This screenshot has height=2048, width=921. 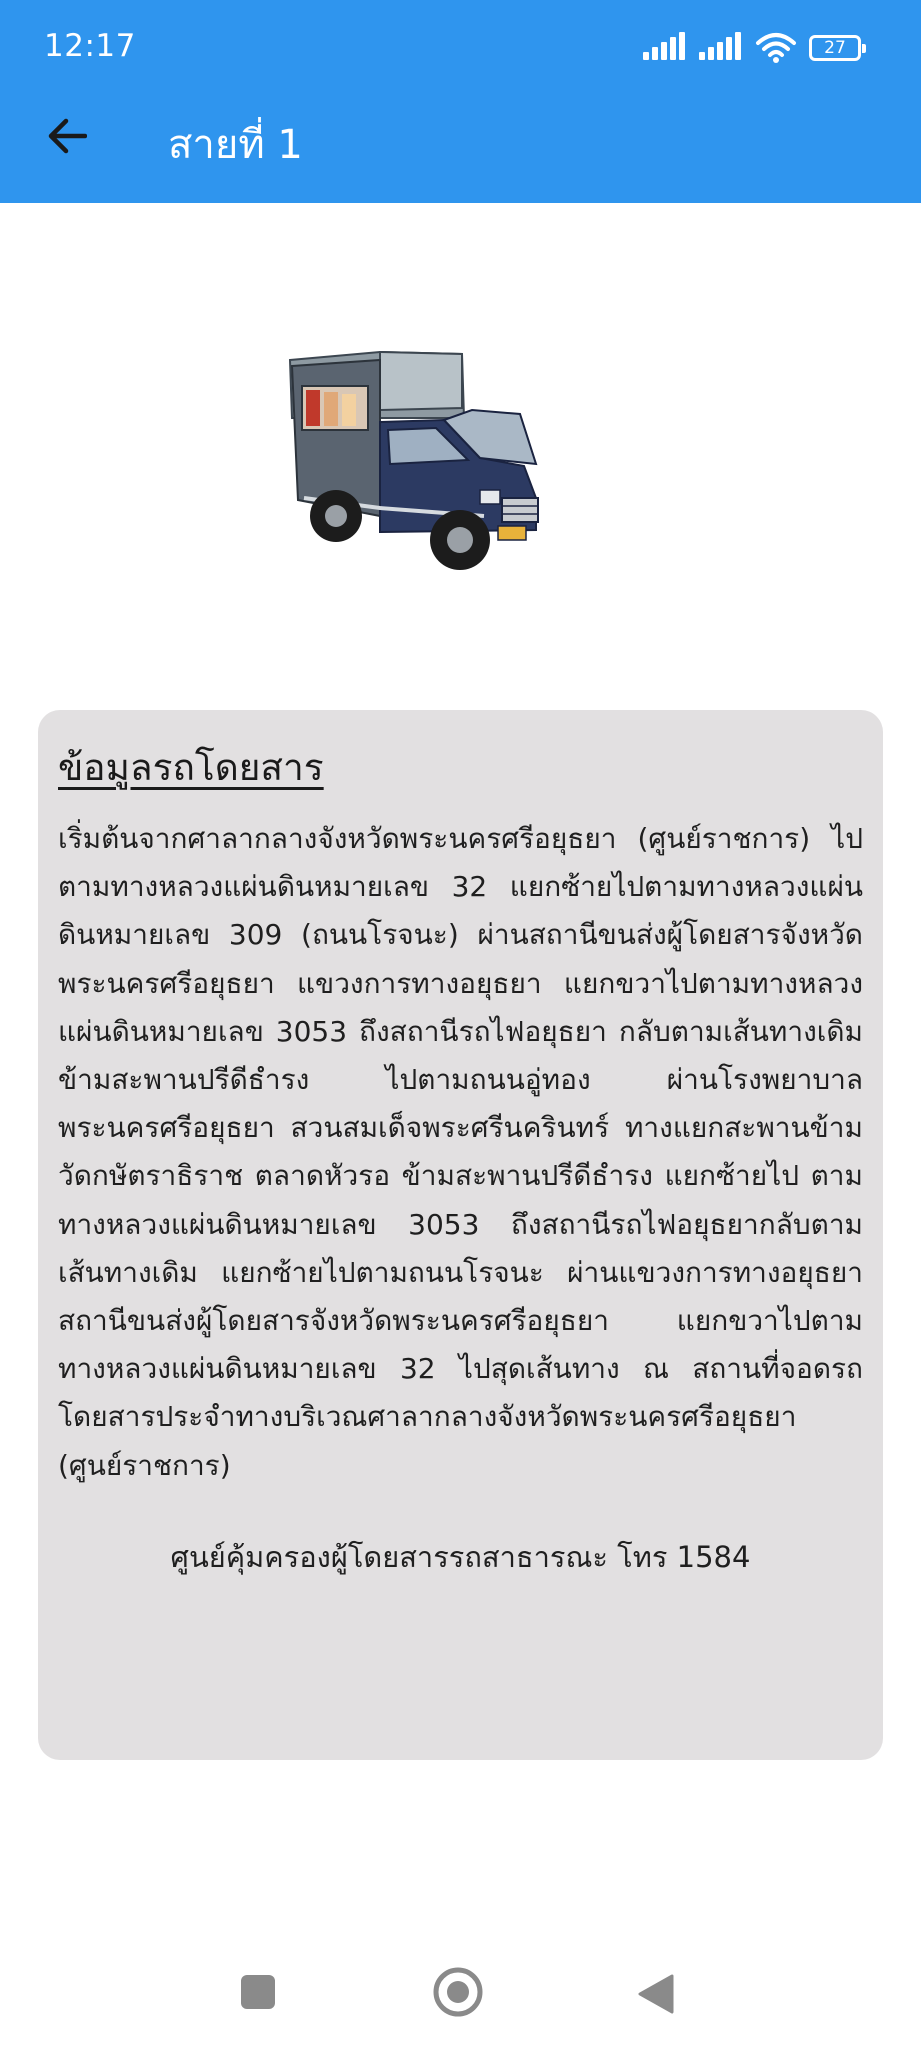 I want to click on system-nav-bar, so click(x=460, y=1994).